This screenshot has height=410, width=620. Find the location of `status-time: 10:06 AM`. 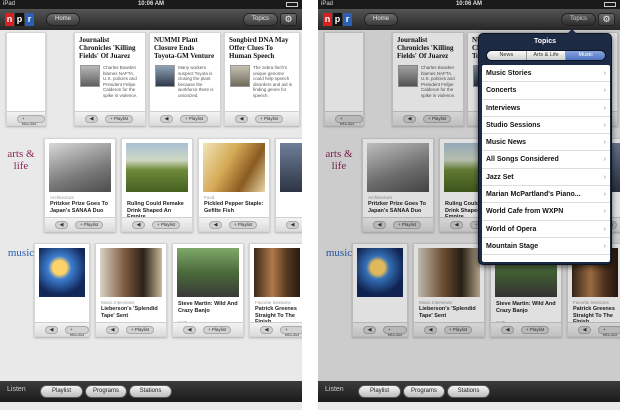

status-time: 10:06 AM is located at coordinates (151, 4).